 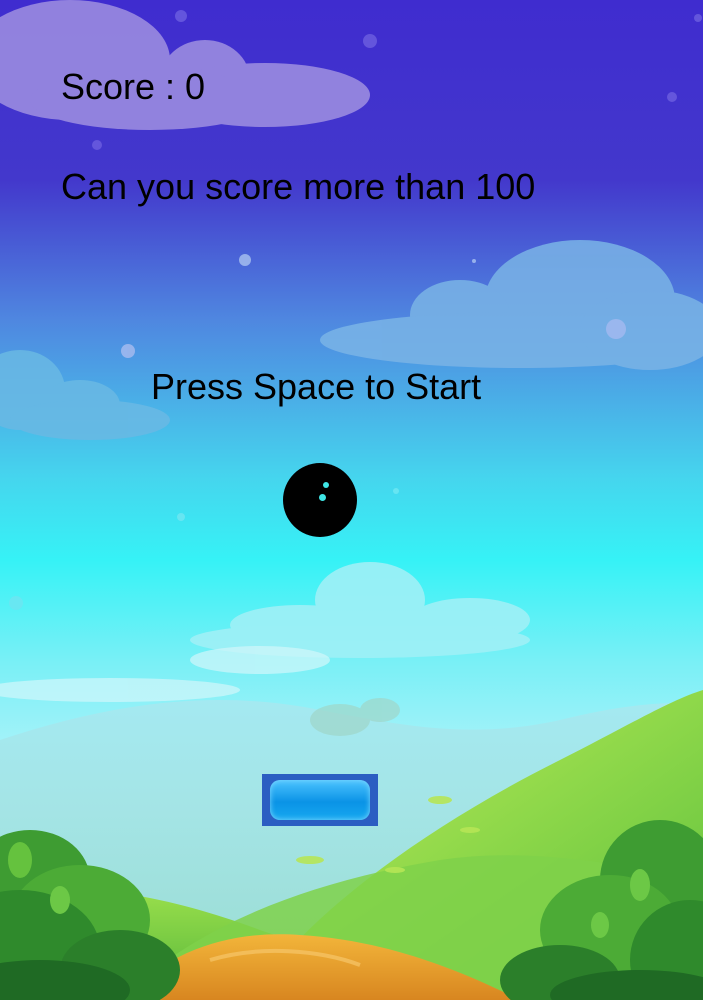 I want to click on score-display: Score : 0, so click(x=133, y=86).